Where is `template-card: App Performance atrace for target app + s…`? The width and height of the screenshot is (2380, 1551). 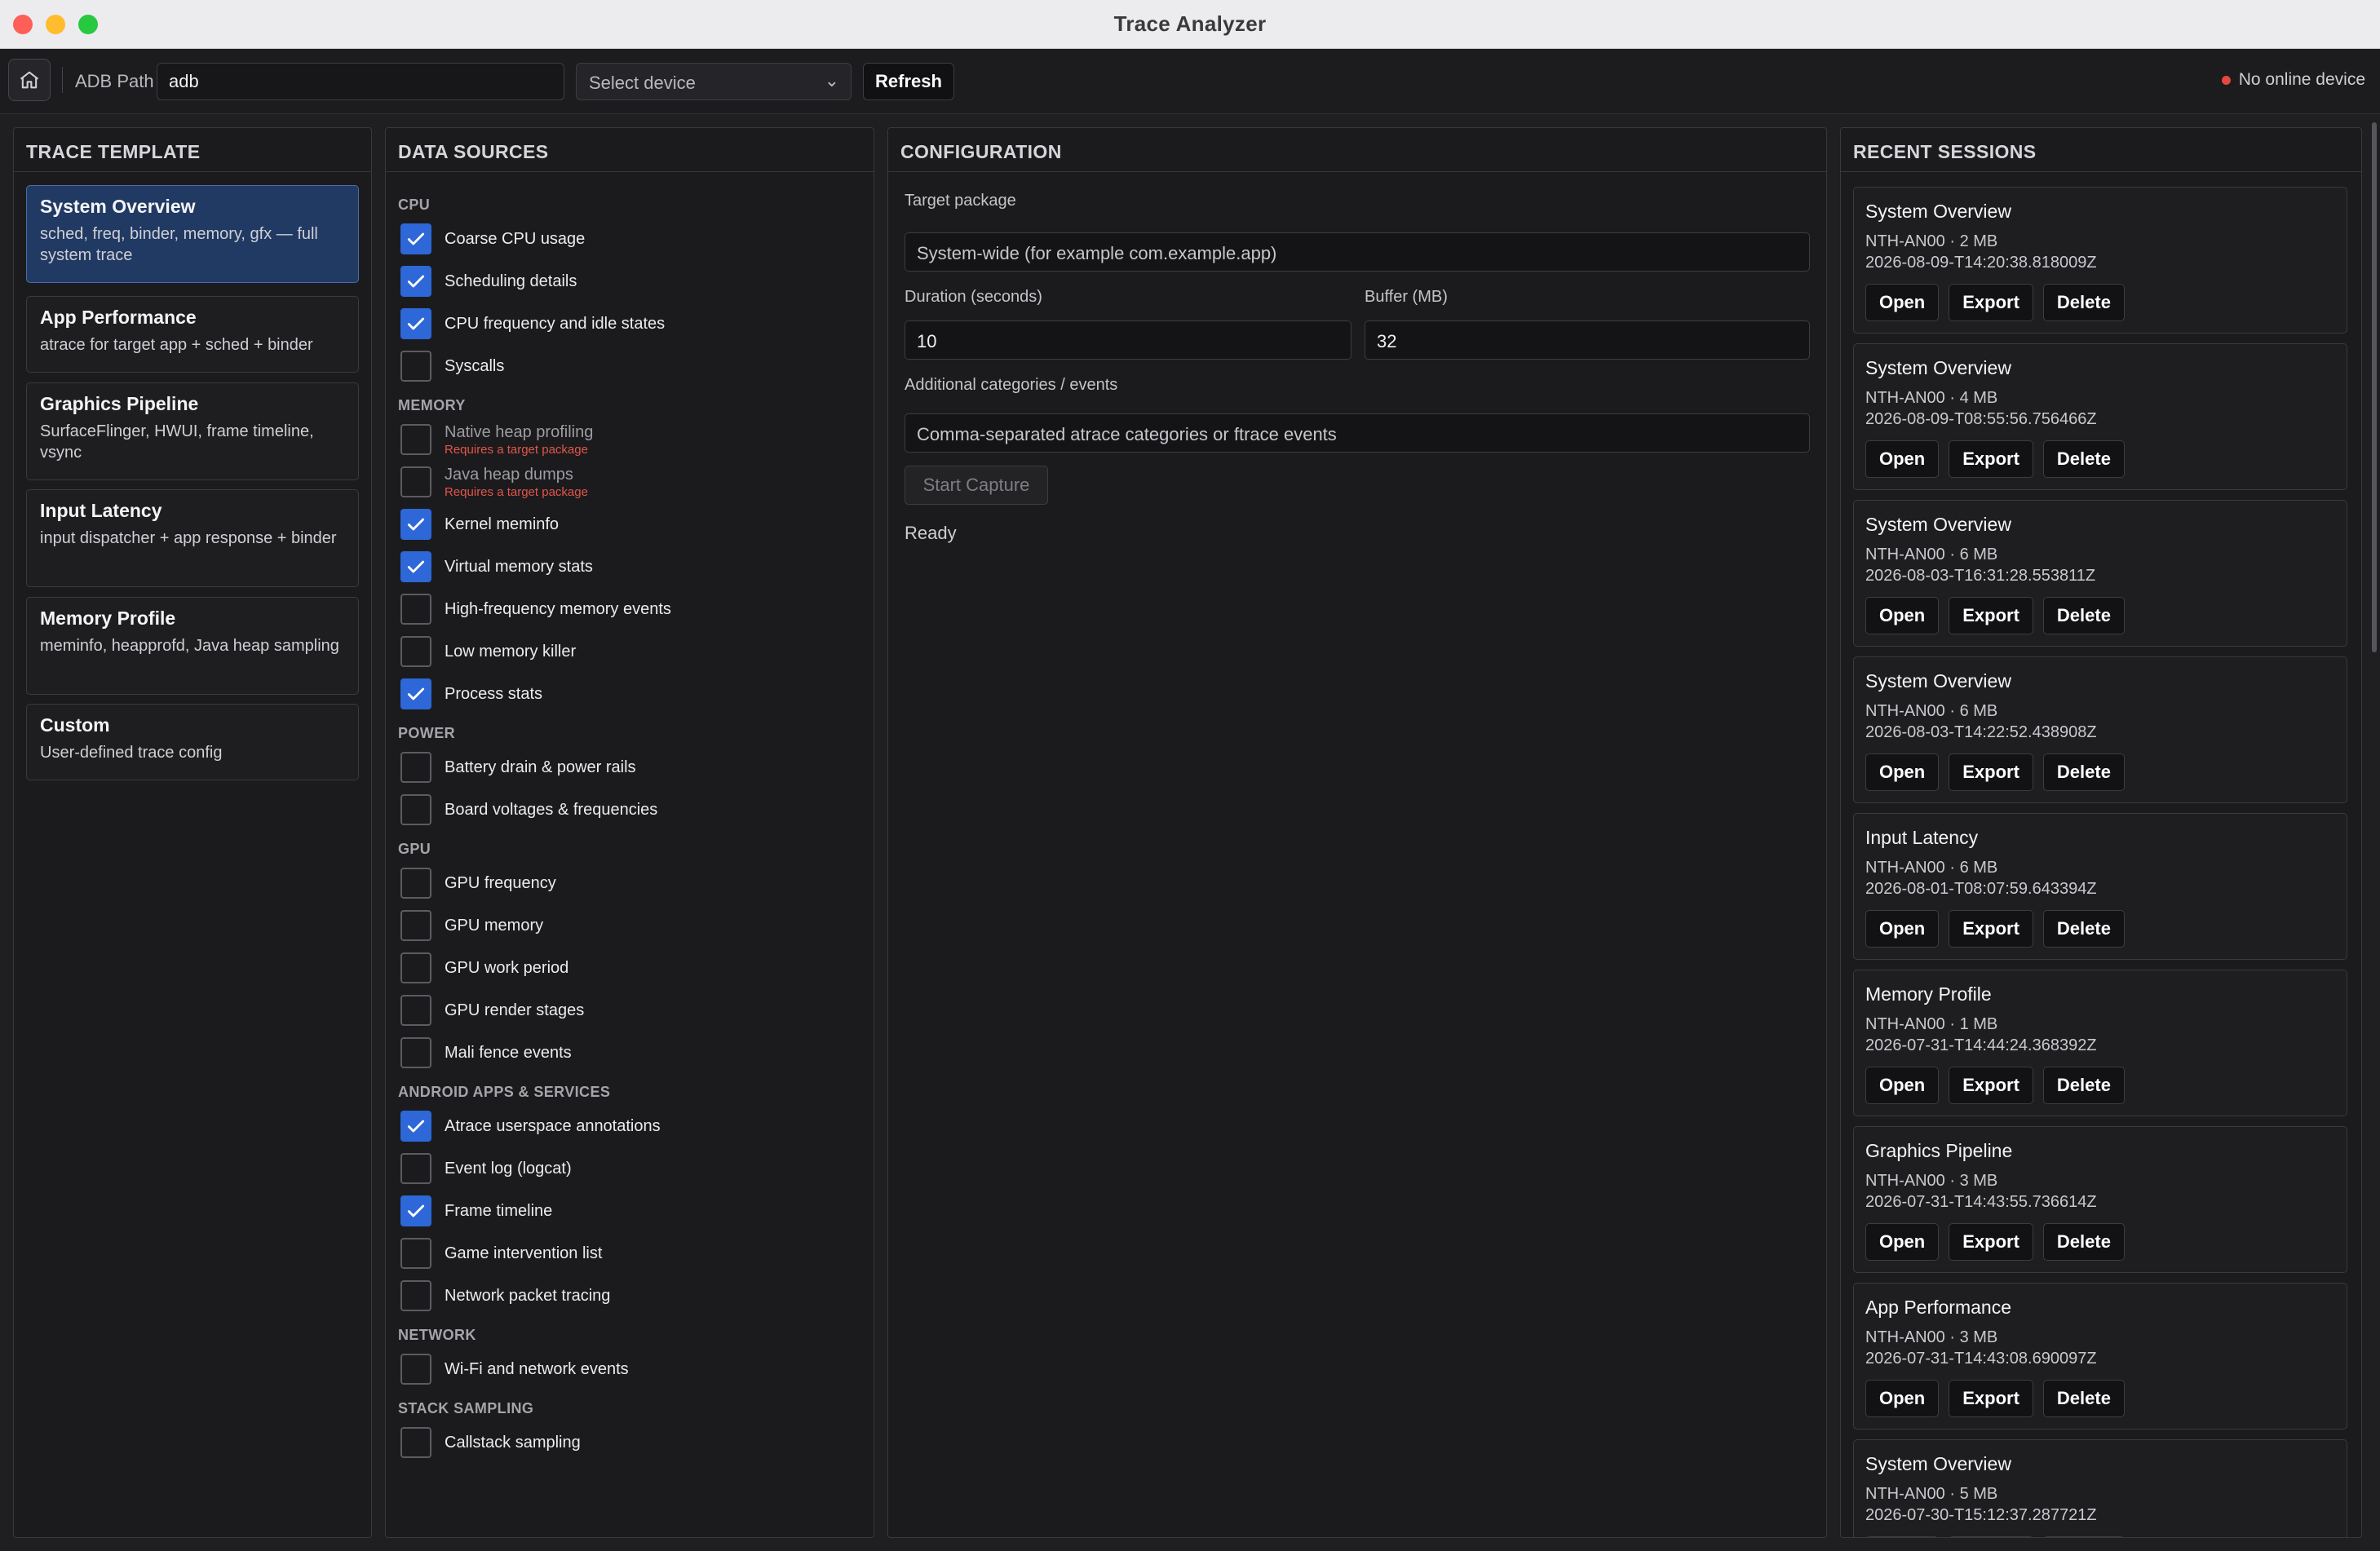 template-card: App Performance atrace for target app + s… is located at coordinates (193, 335).